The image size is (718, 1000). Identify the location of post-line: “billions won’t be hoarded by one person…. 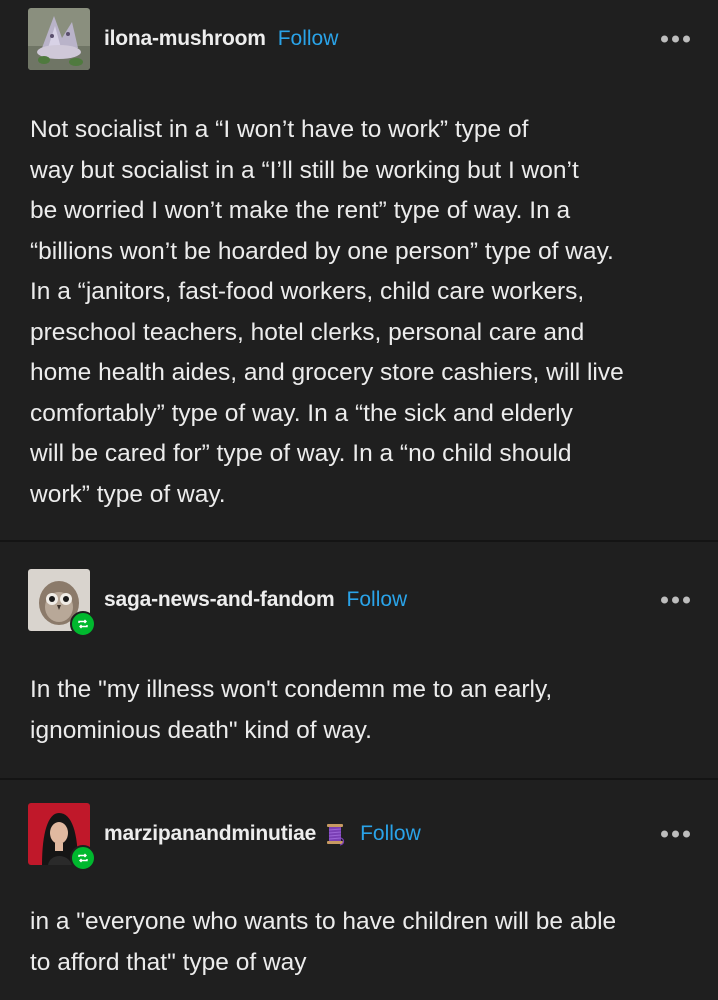
(322, 251).